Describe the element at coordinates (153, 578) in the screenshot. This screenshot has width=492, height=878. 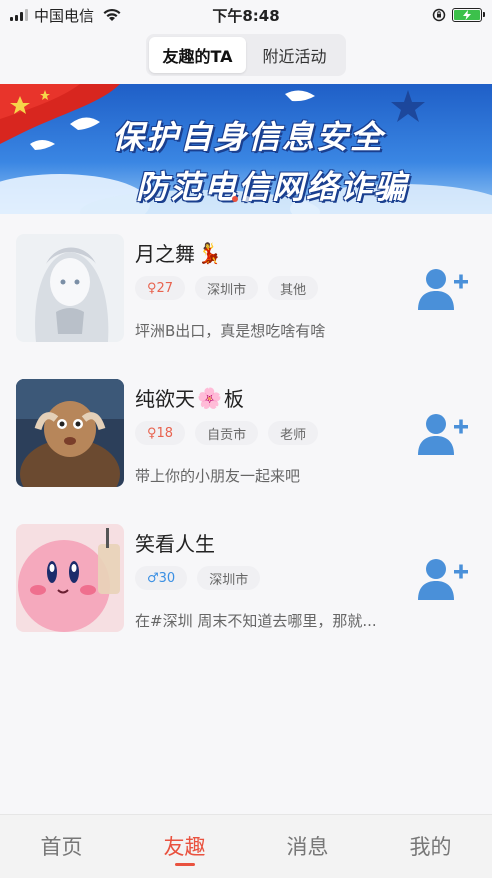
I see `male-icon: ♂` at that location.